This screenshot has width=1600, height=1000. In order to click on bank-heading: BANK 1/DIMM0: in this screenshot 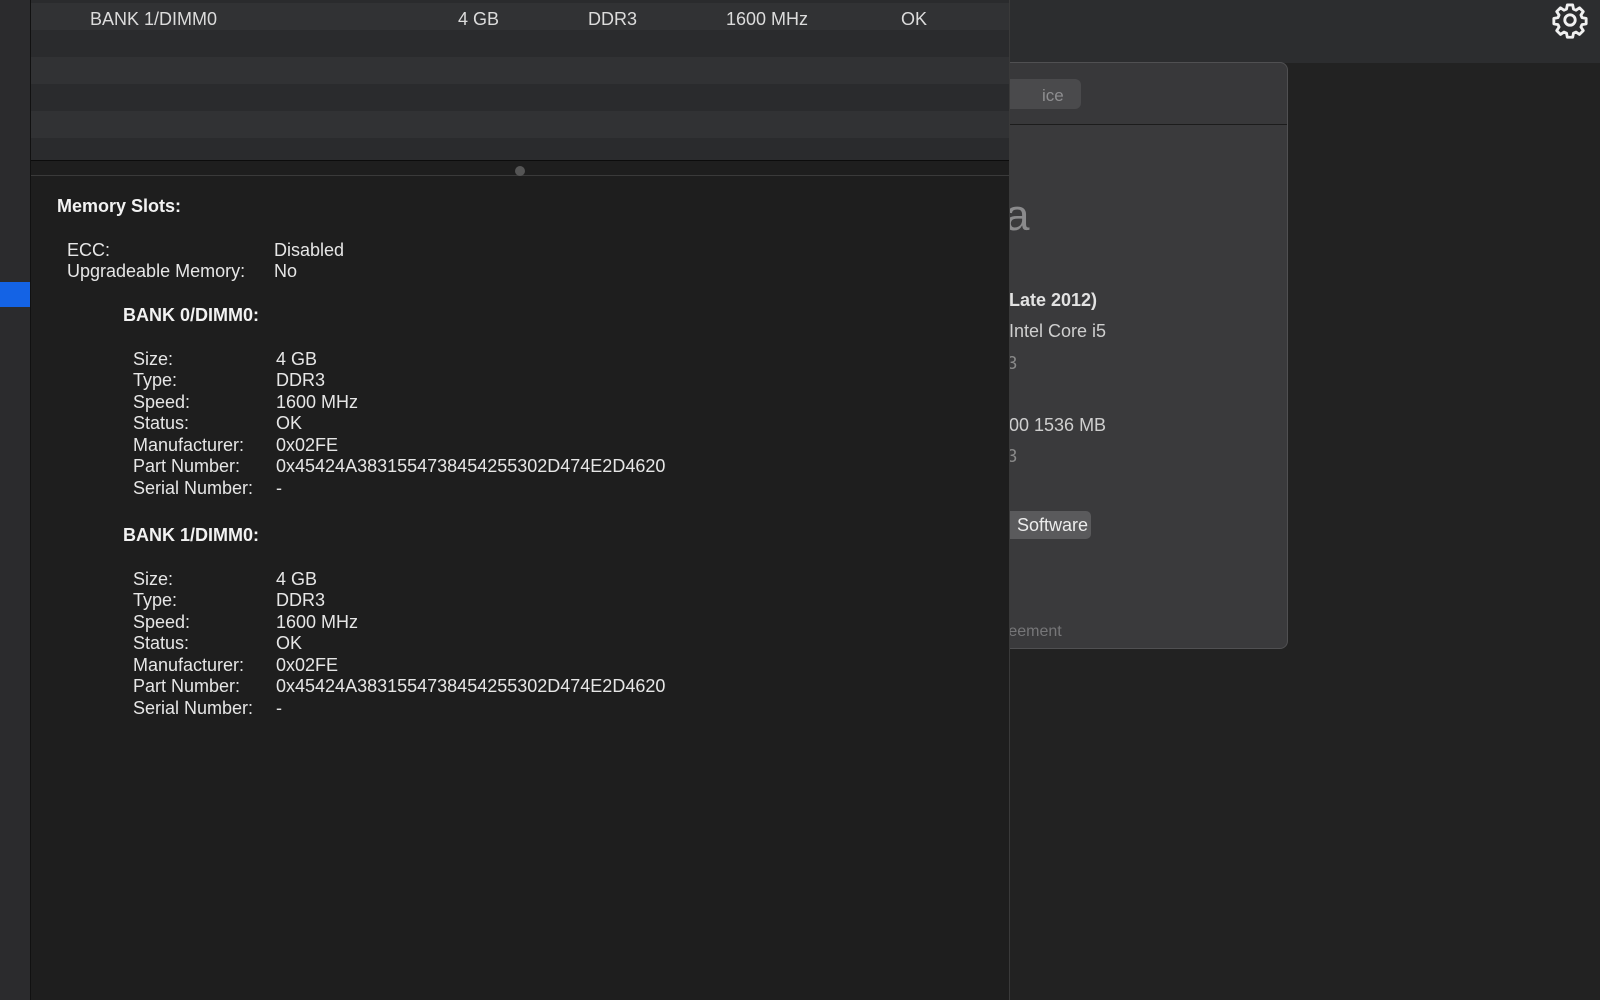, I will do `click(191, 535)`.